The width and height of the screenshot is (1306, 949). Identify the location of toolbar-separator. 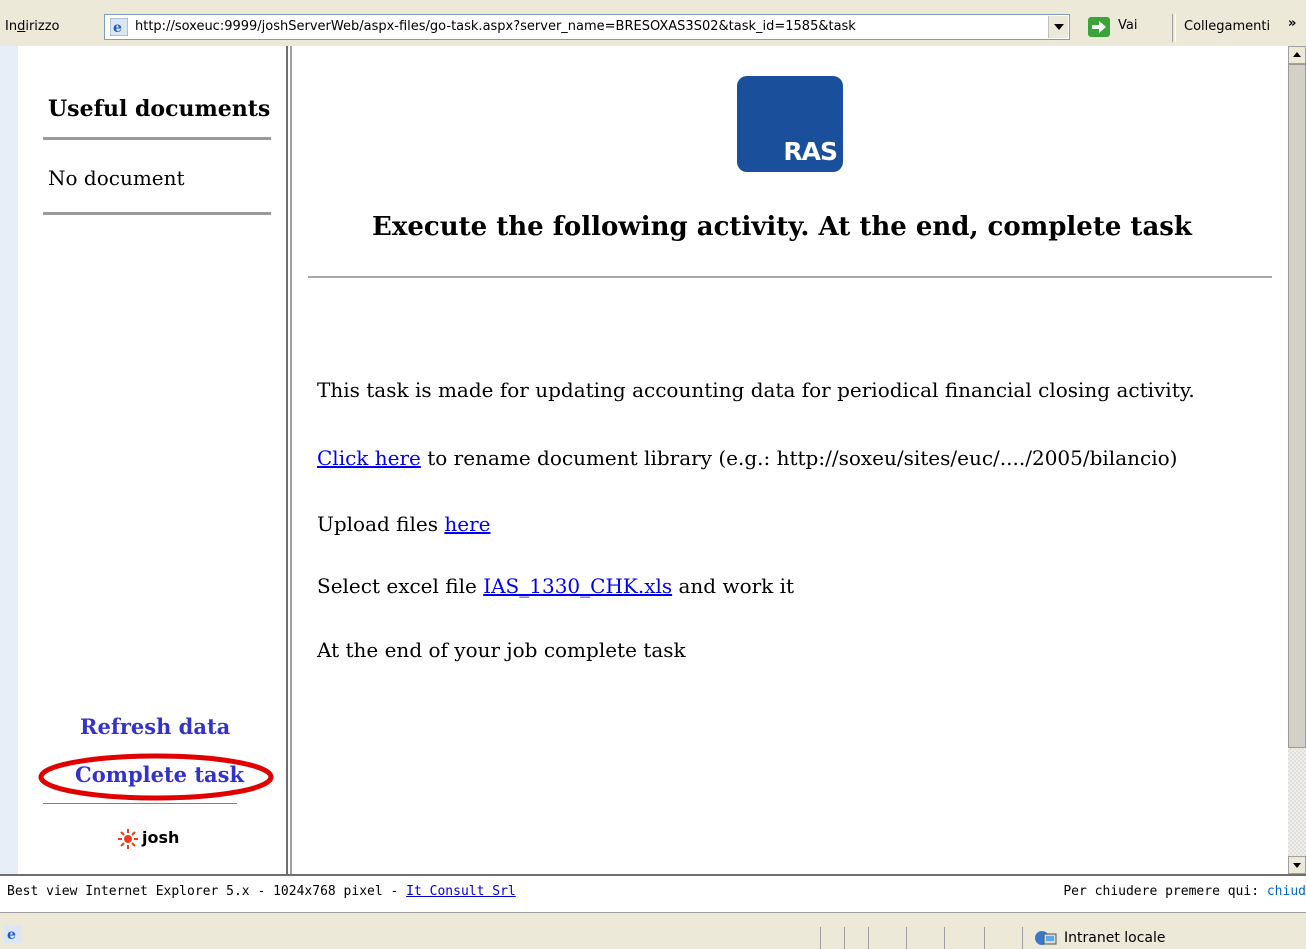
(1174, 28).